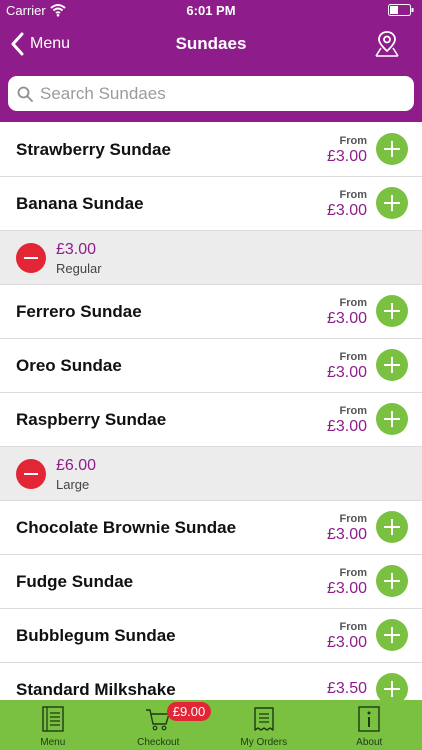 The width and height of the screenshot is (422, 750). Describe the element at coordinates (53, 719) in the screenshot. I see `menu-book-icon` at that location.